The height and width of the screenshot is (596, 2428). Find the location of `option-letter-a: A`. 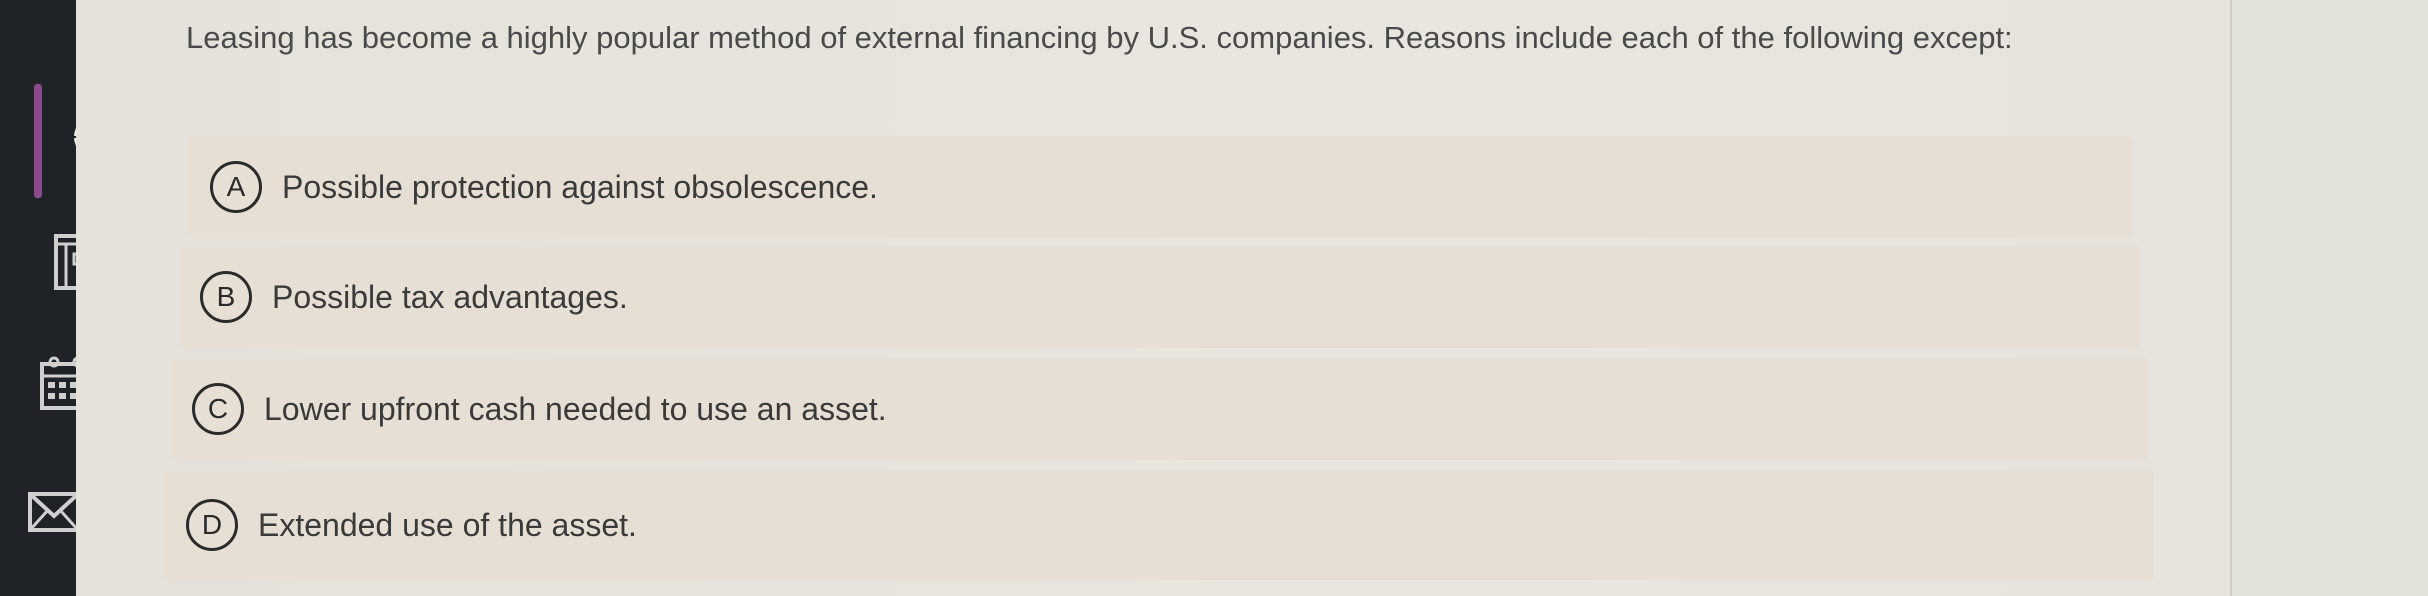

option-letter-a: A is located at coordinates (236, 187).